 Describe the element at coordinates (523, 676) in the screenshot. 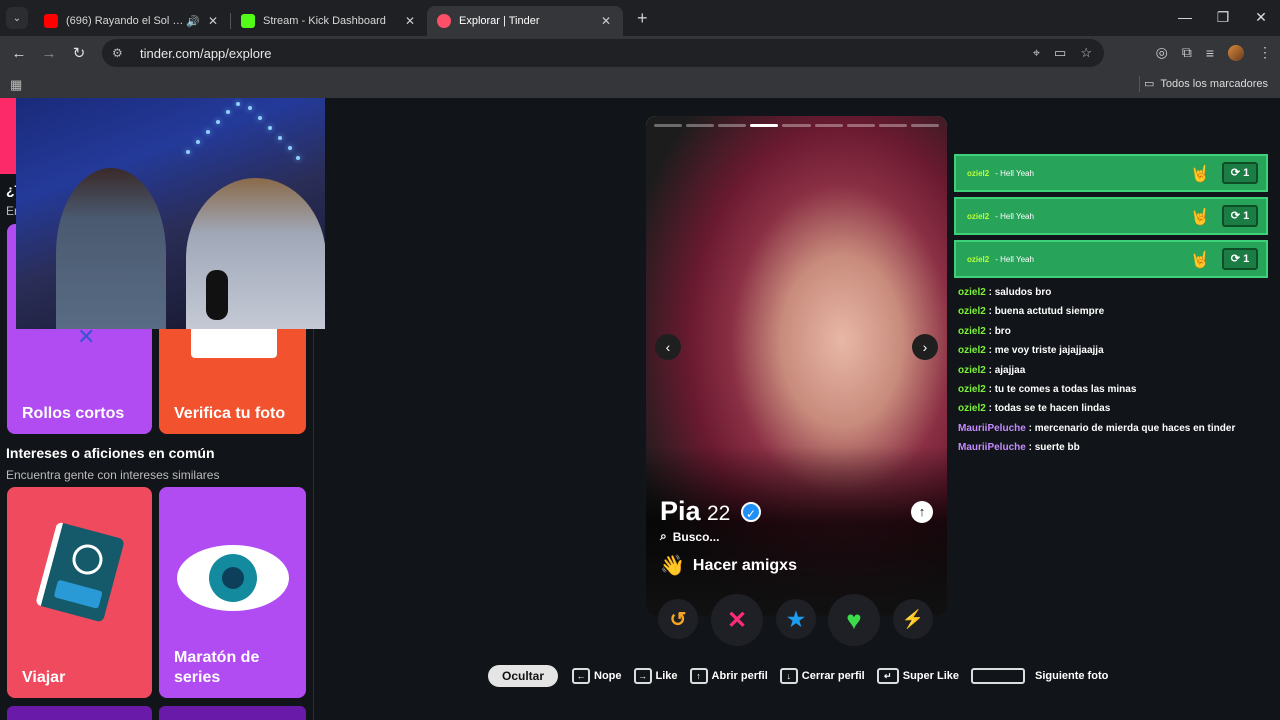

I see `hide-shortcuts-button: Ocultar` at that location.